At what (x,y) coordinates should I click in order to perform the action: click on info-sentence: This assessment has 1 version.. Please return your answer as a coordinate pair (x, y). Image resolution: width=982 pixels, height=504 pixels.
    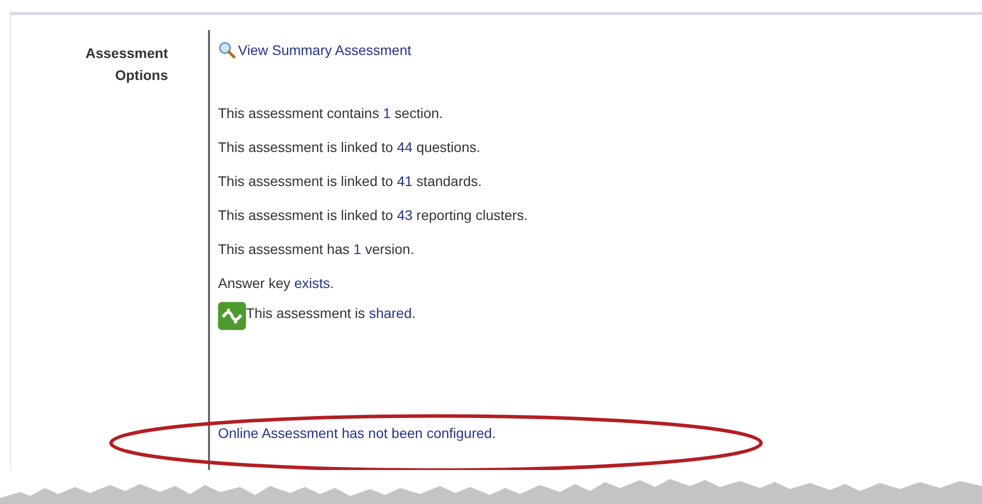
    Looking at the image, I should click on (316, 249).